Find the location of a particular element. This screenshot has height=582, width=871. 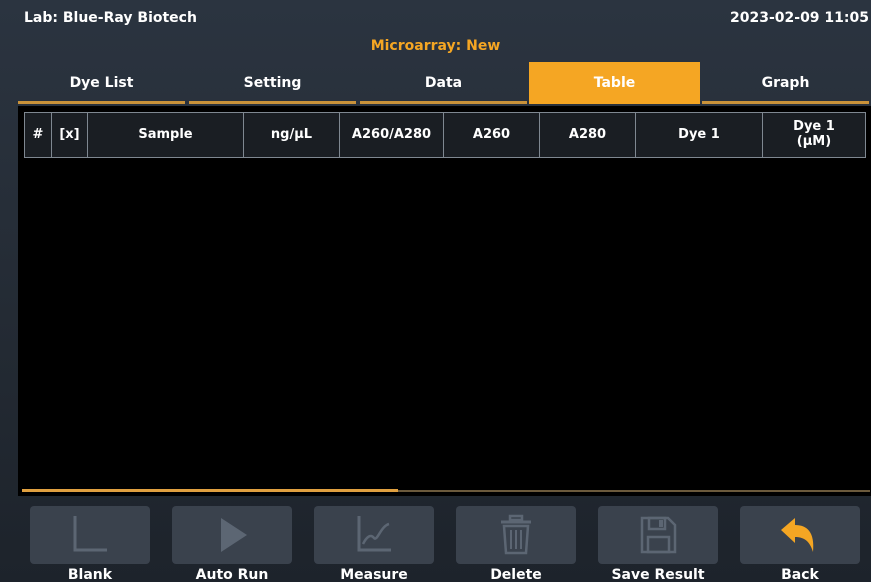

column-header-a260: A260 is located at coordinates (492, 135).